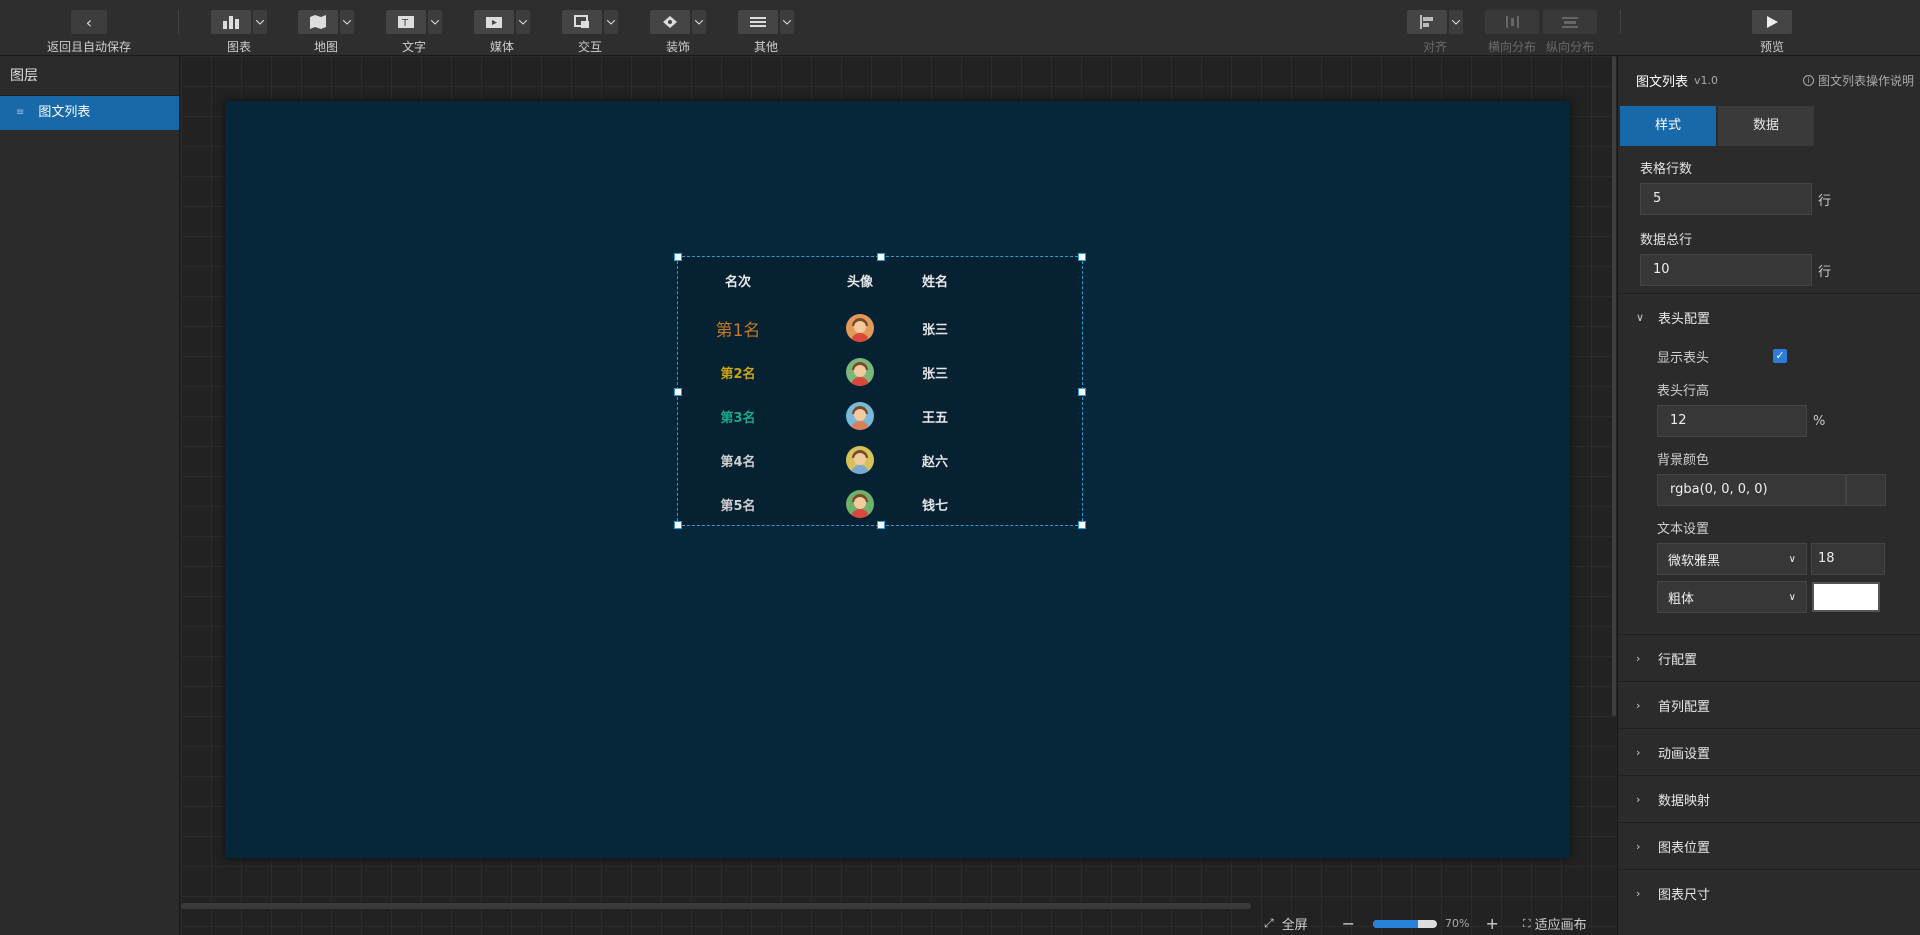 This screenshot has height=935, width=1920. I want to click on vertical-distribute-button: 纵向分布, so click(1570, 32).